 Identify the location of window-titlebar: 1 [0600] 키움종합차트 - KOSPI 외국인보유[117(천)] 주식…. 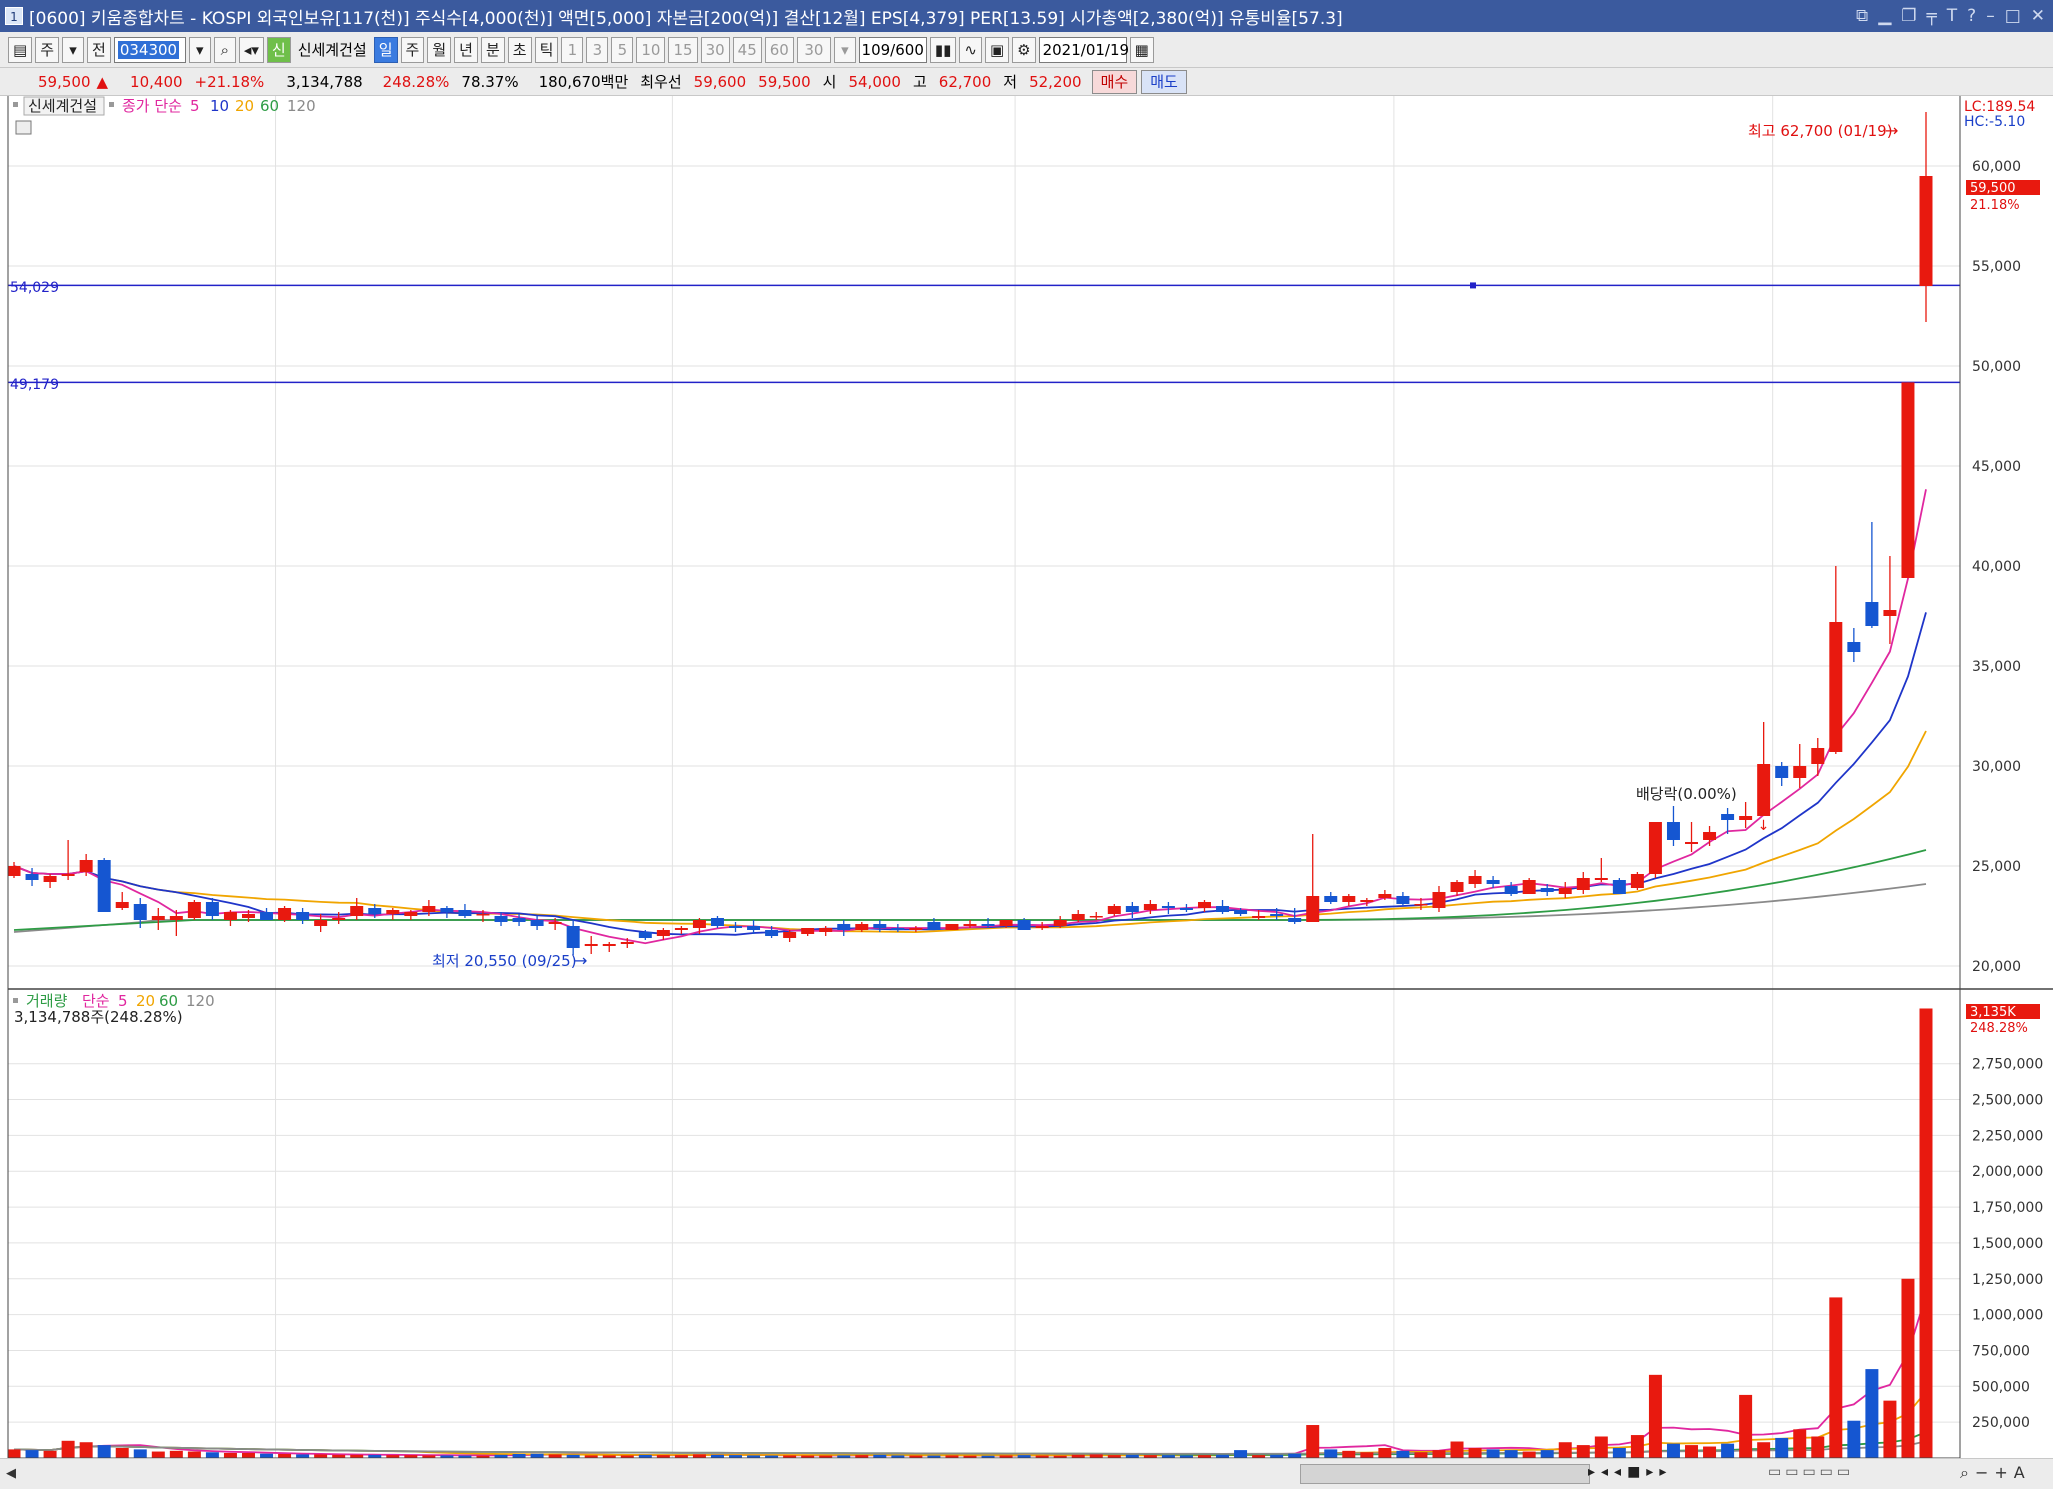
(1026, 16).